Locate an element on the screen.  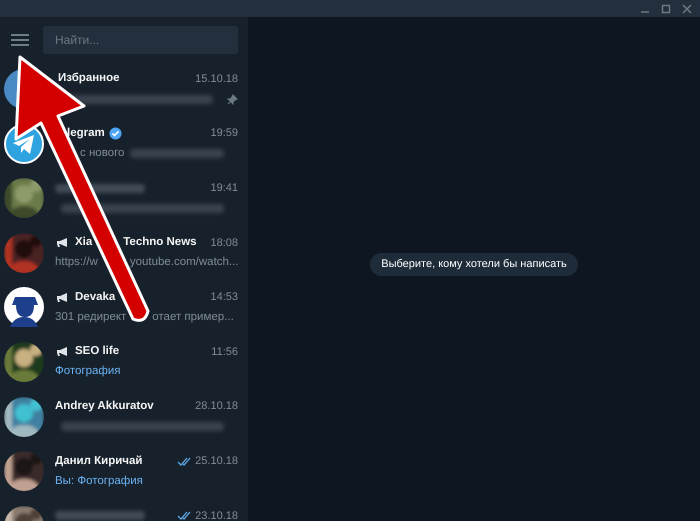
avatar-icon is located at coordinates (24, 307).